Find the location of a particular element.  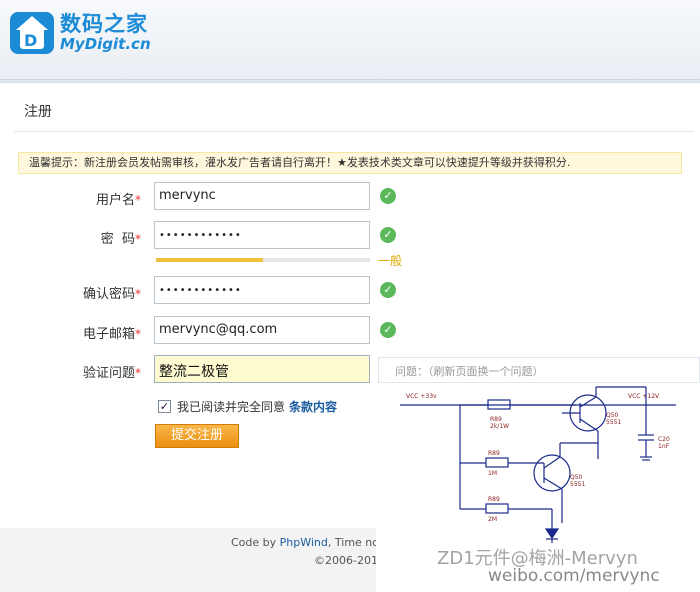

logo-title: 数码之家 is located at coordinates (104, 24).